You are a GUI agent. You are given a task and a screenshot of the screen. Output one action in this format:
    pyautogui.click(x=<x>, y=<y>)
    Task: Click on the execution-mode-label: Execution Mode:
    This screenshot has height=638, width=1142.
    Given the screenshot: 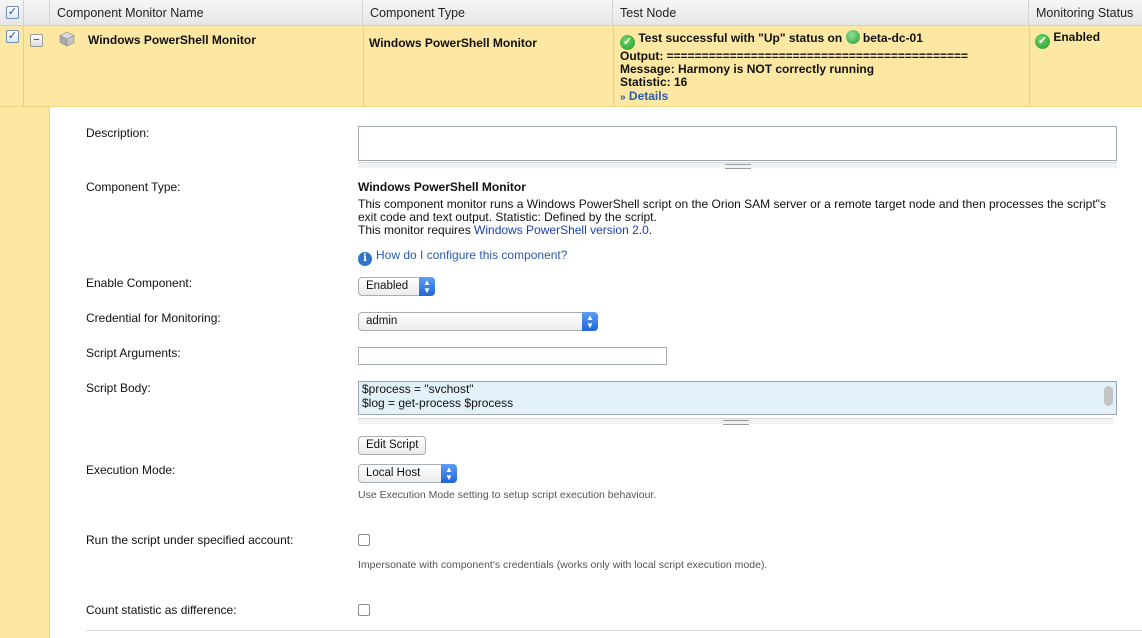 What is the action you would take?
    pyautogui.click(x=131, y=470)
    